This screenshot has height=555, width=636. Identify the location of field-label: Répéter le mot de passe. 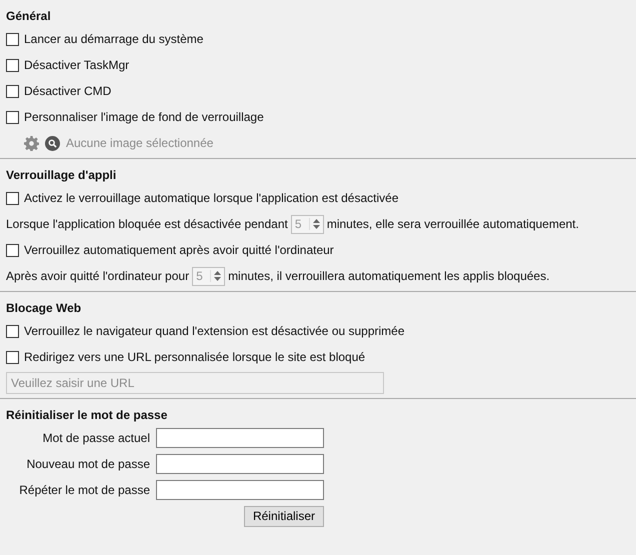
(84, 490).